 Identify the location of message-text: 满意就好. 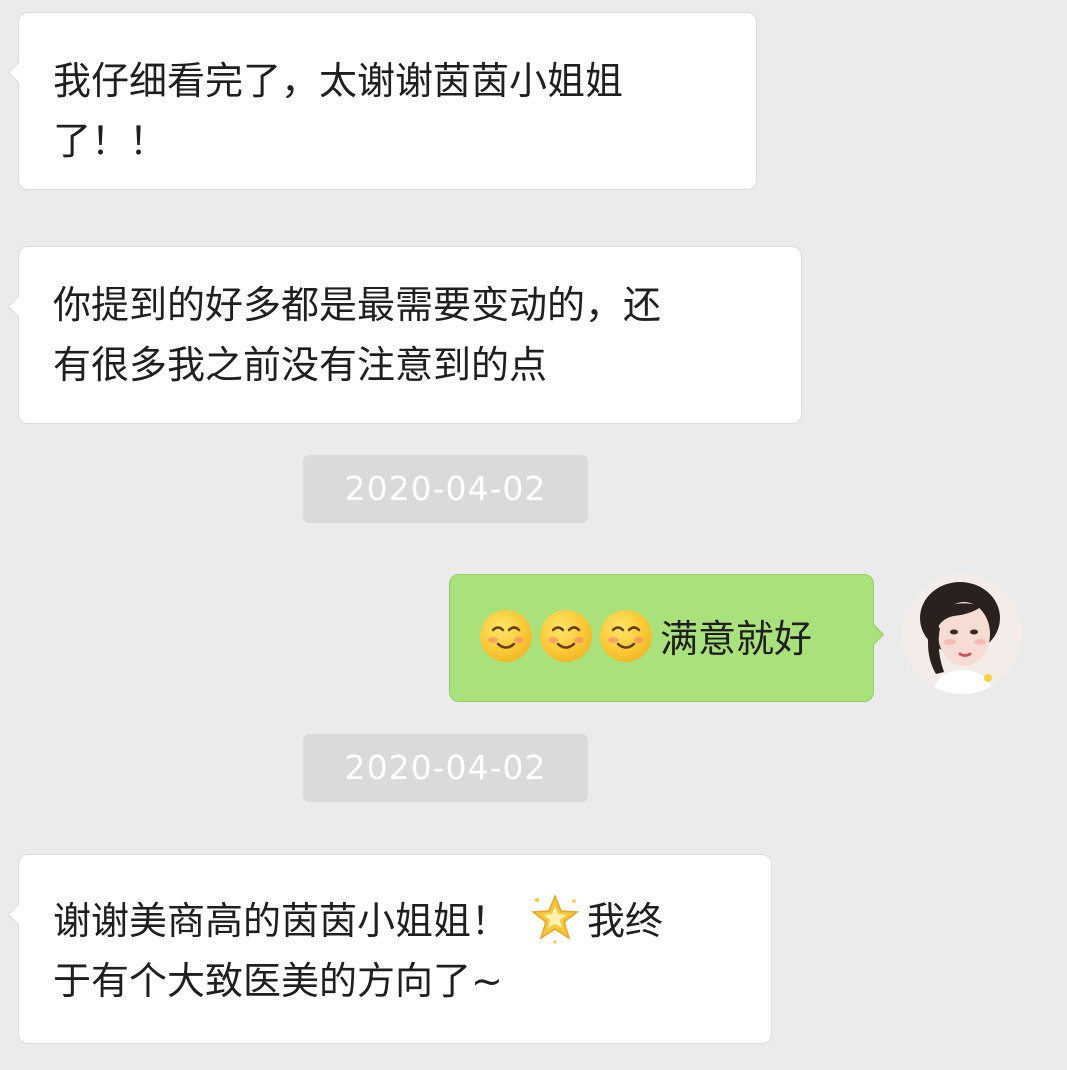
(736, 639).